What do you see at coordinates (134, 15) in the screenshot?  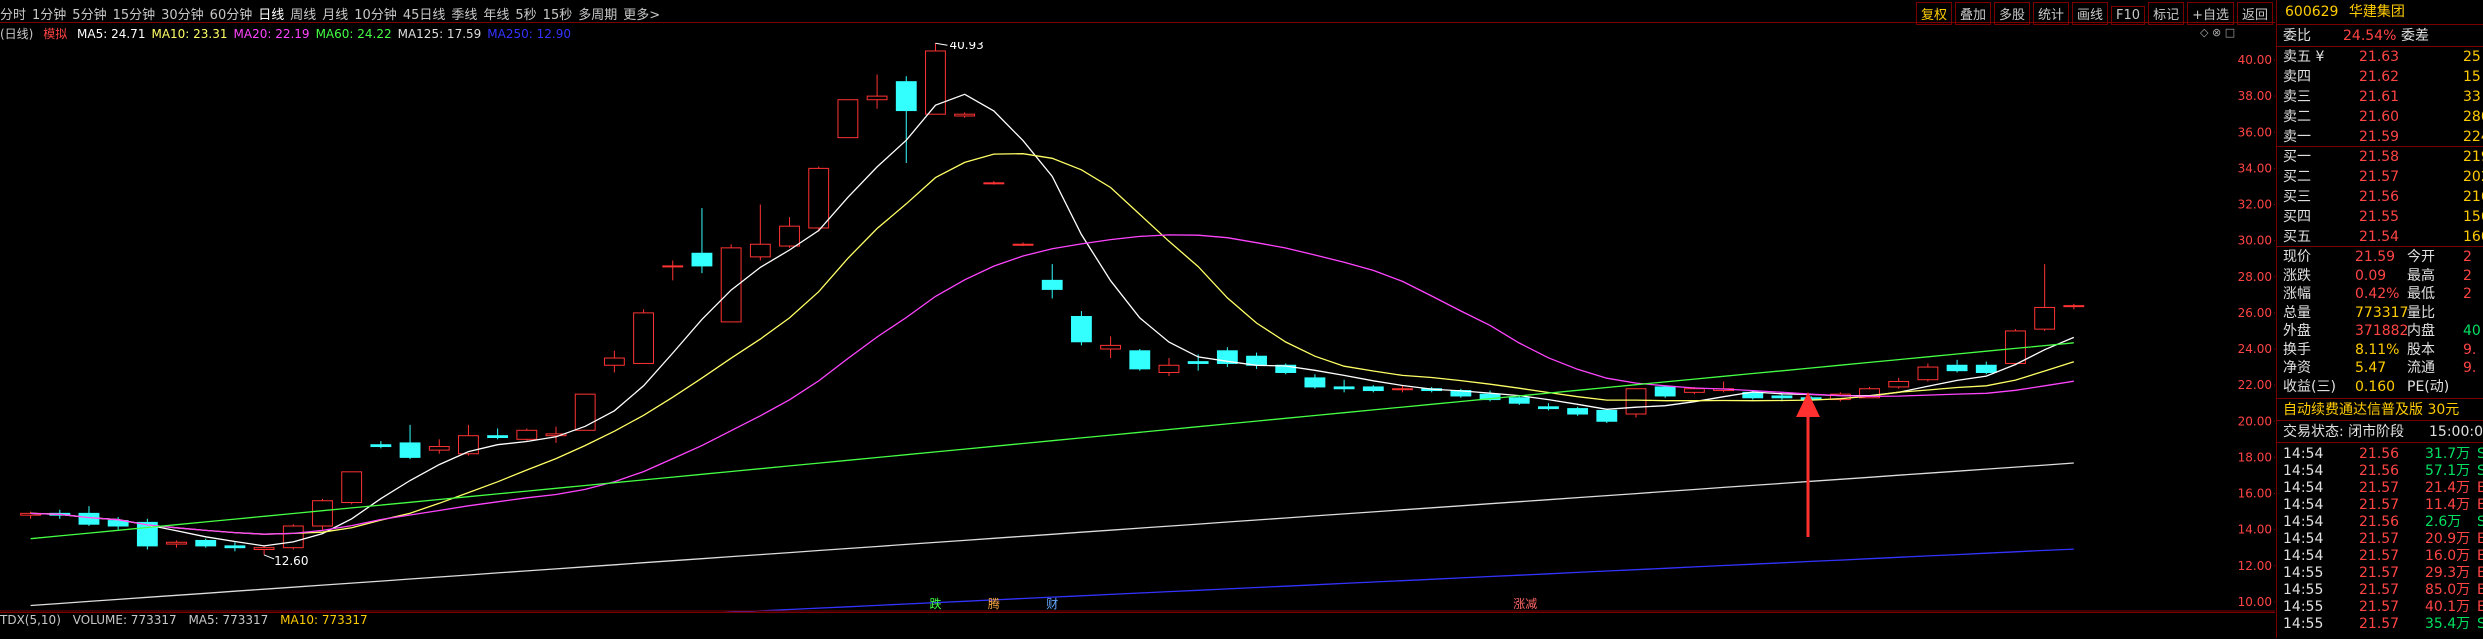 I see `period-tab: 15分钟` at bounding box center [134, 15].